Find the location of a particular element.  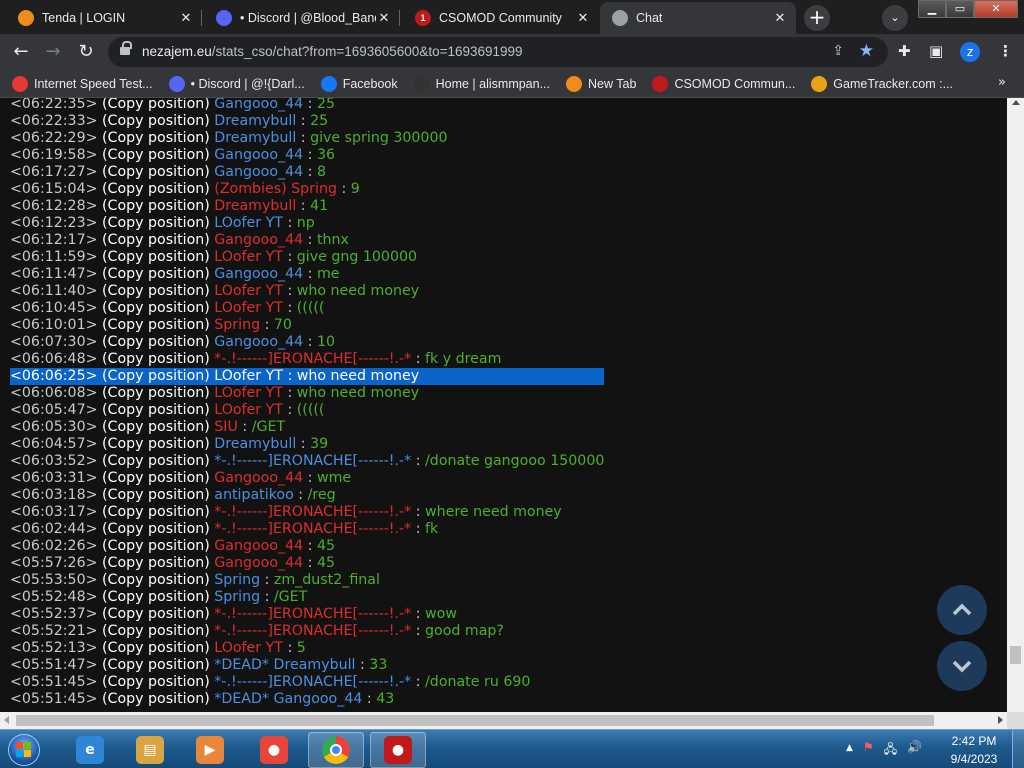

new-tab-button: + is located at coordinates (817, 18).